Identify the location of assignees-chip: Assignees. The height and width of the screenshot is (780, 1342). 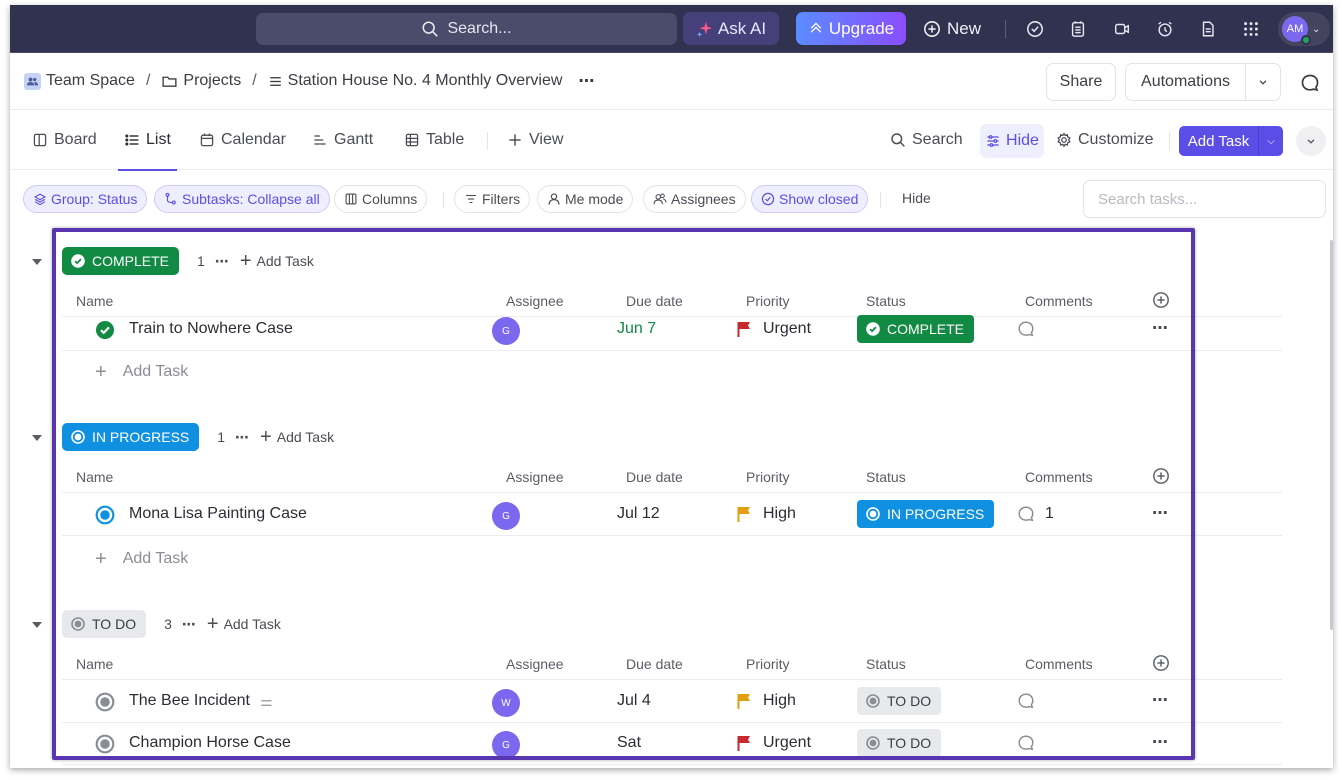
(694, 199).